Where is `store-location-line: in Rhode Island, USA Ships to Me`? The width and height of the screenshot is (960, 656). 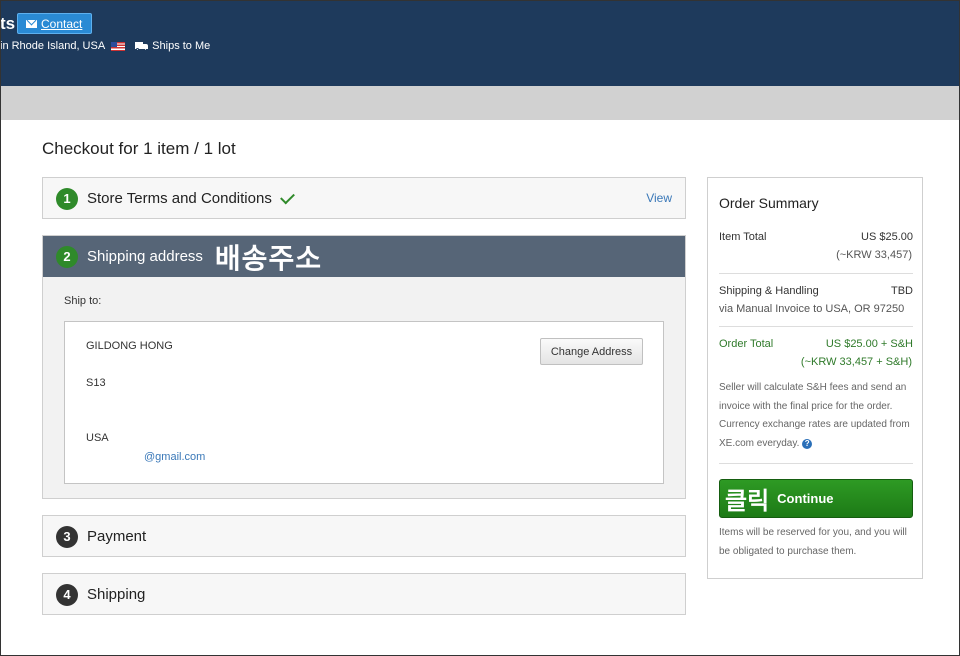 store-location-line: in Rhode Island, USA Ships to Me is located at coordinates (105, 46).